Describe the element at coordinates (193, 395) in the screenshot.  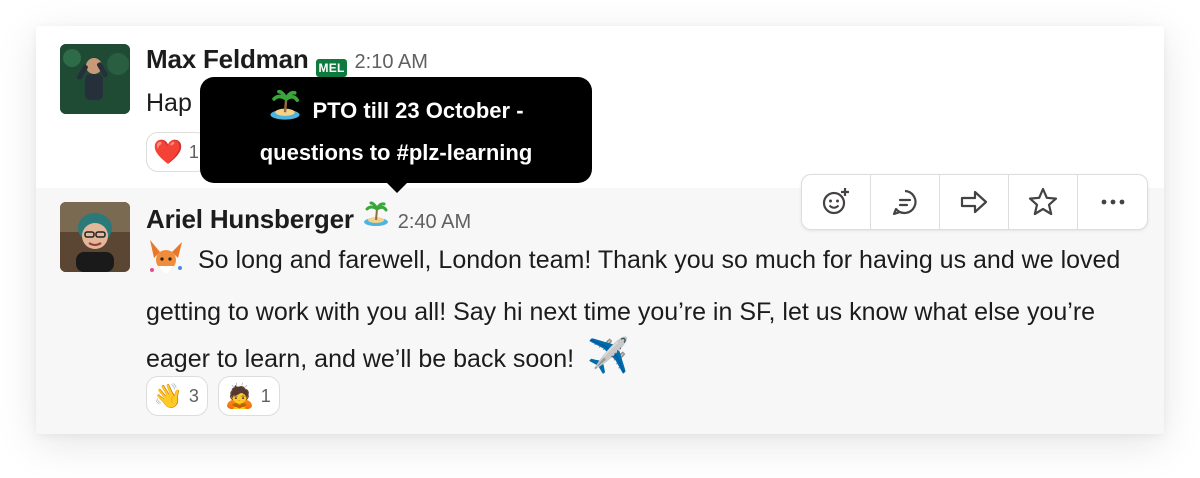
I see `reaction-count: 3` at that location.